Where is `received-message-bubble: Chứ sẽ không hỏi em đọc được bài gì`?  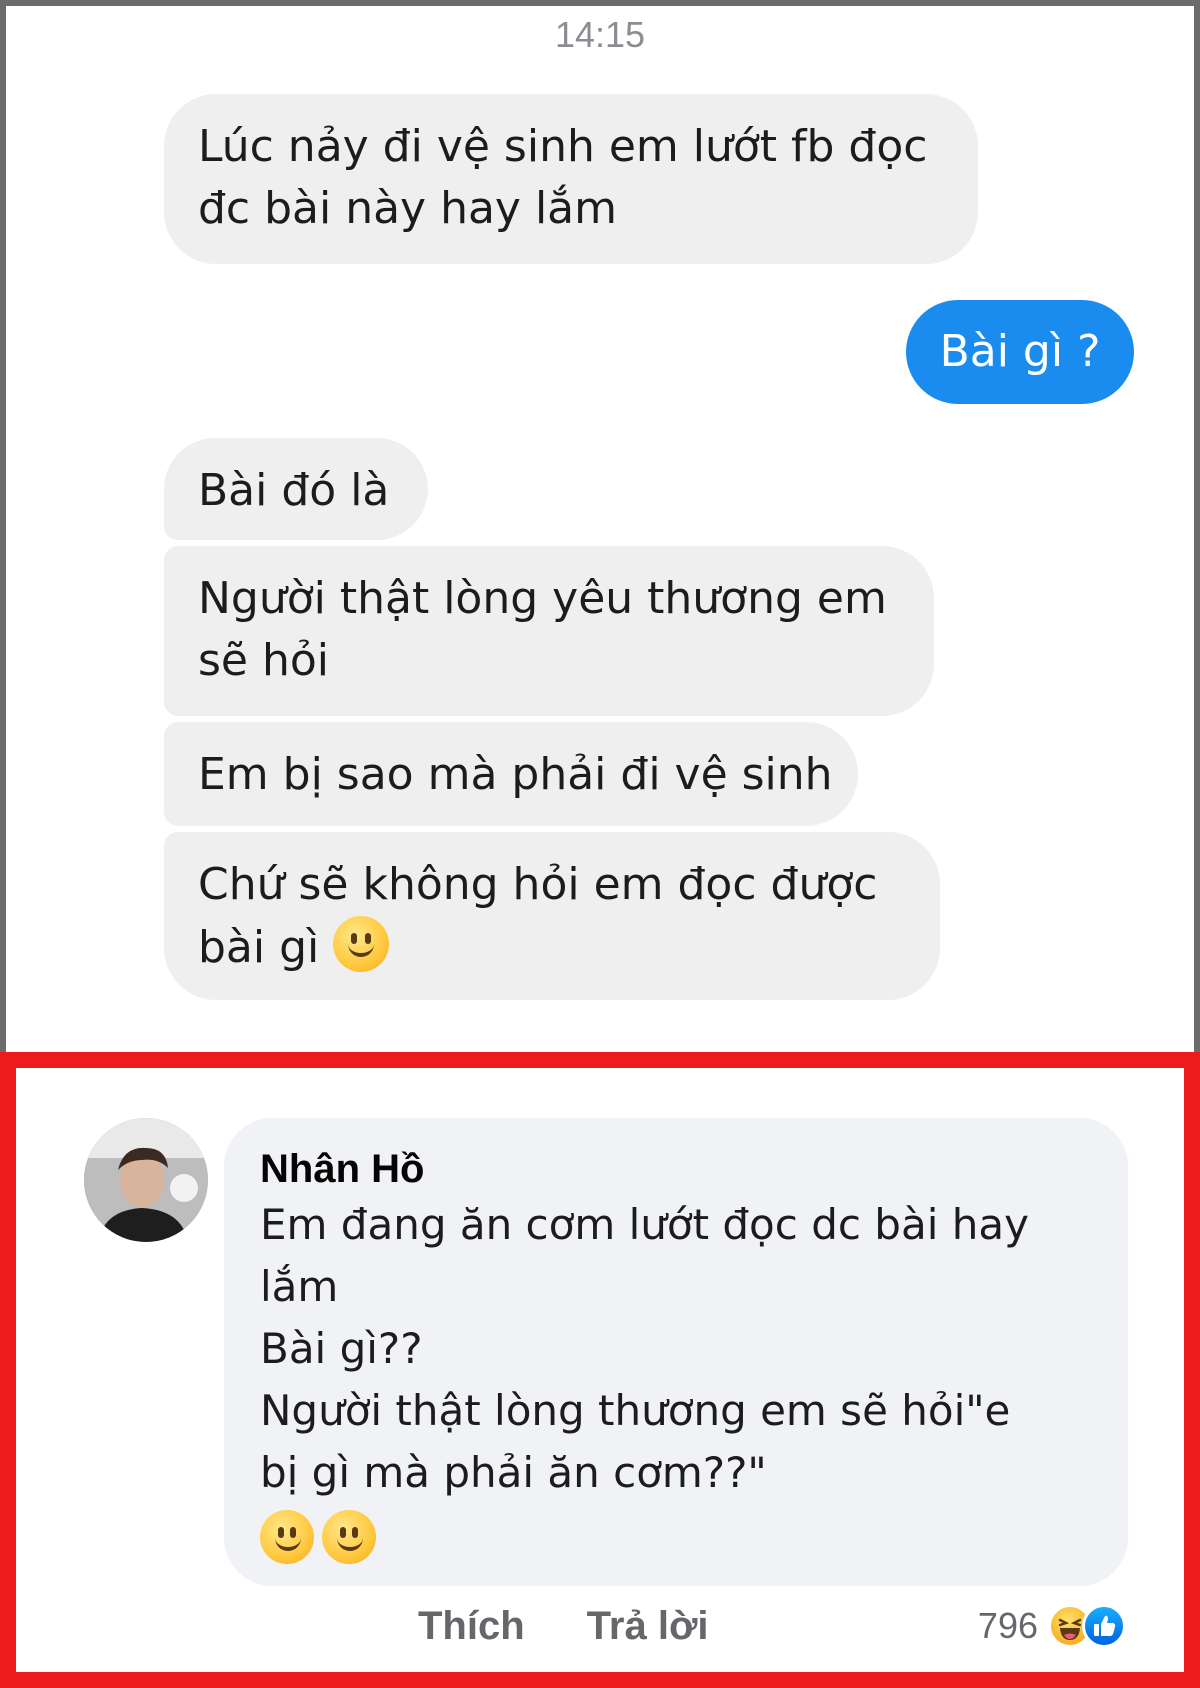 received-message-bubble: Chứ sẽ không hỏi em đọc được bài gì is located at coordinates (552, 916).